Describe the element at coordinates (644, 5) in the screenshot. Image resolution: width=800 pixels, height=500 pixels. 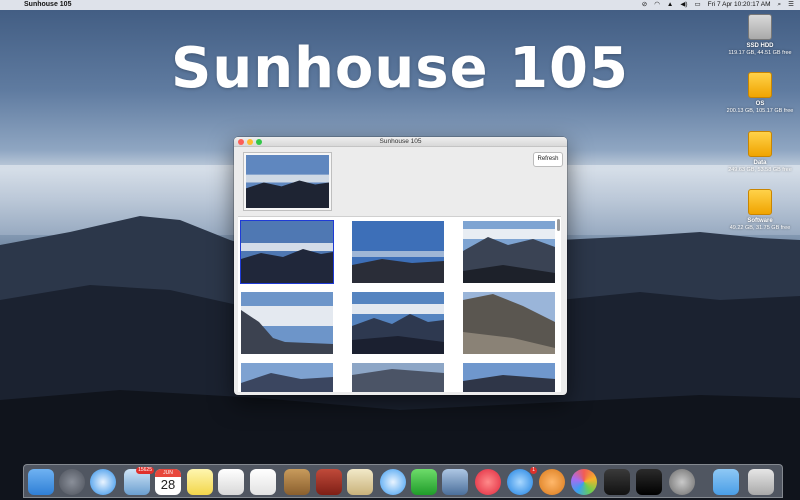
I see `status-icon: ⊘` at that location.